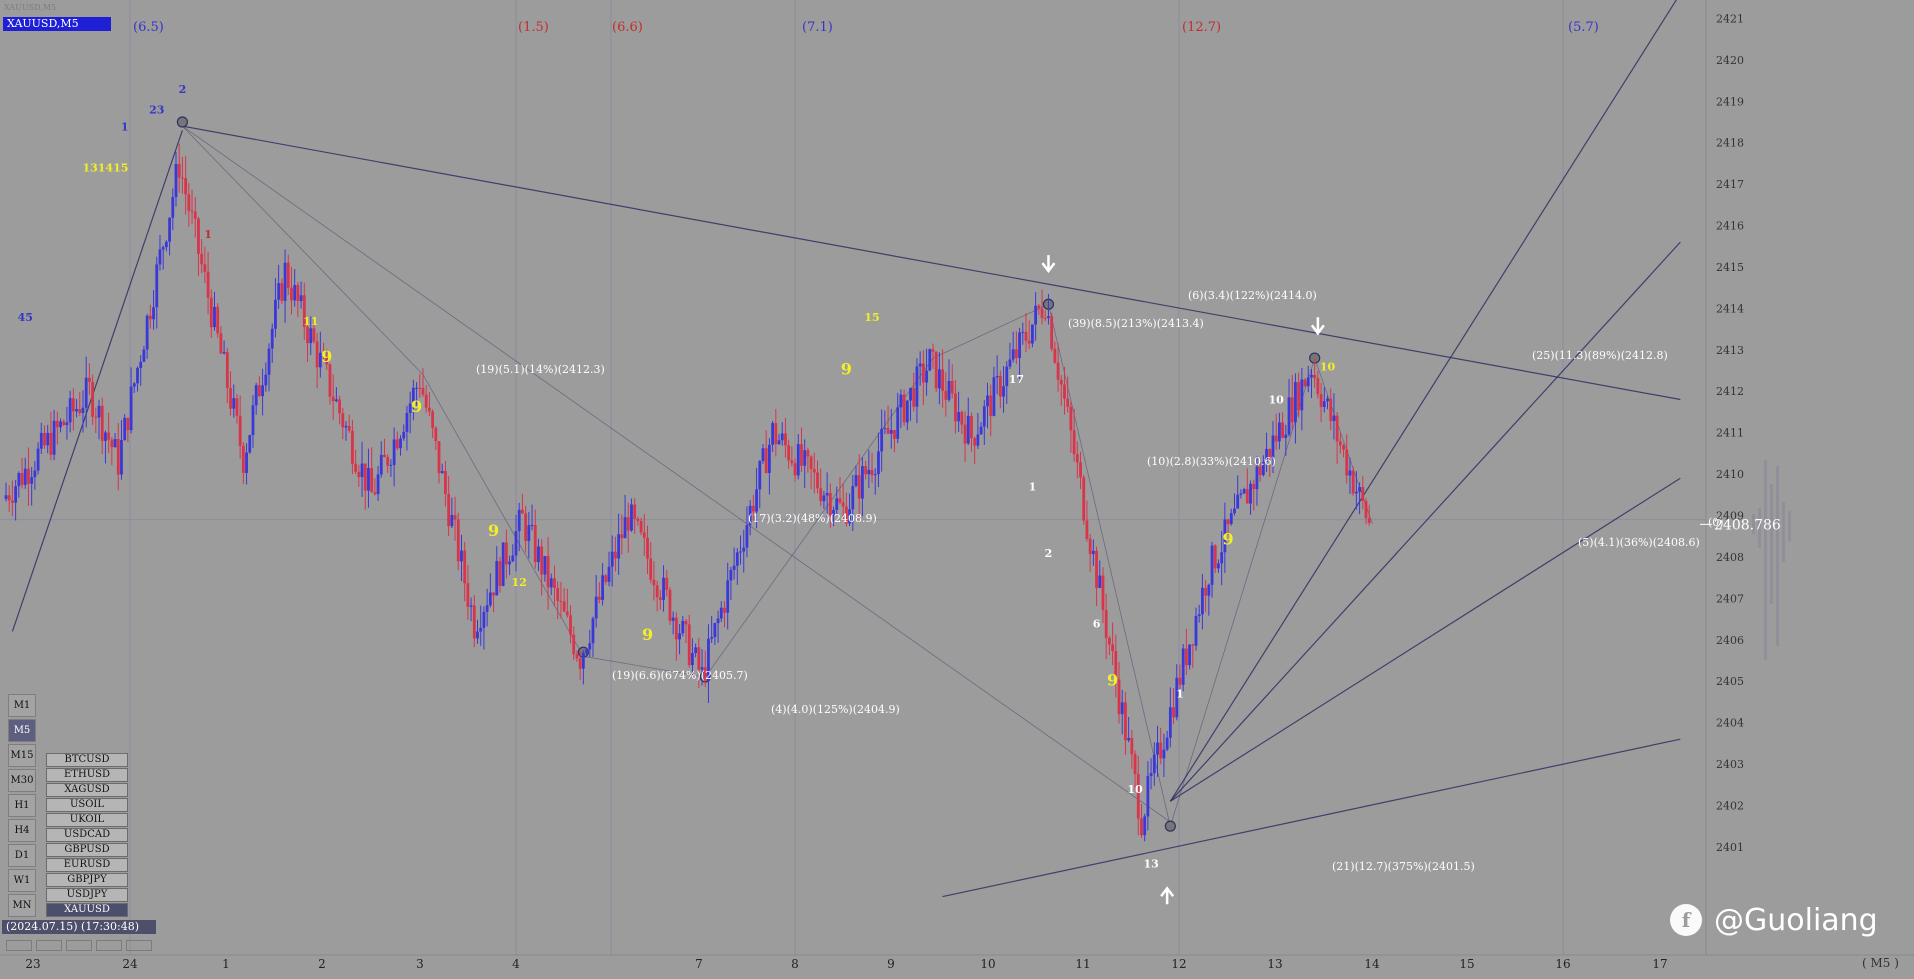 The height and width of the screenshot is (979, 1914). I want to click on x-tick-label: 23, so click(32, 964).